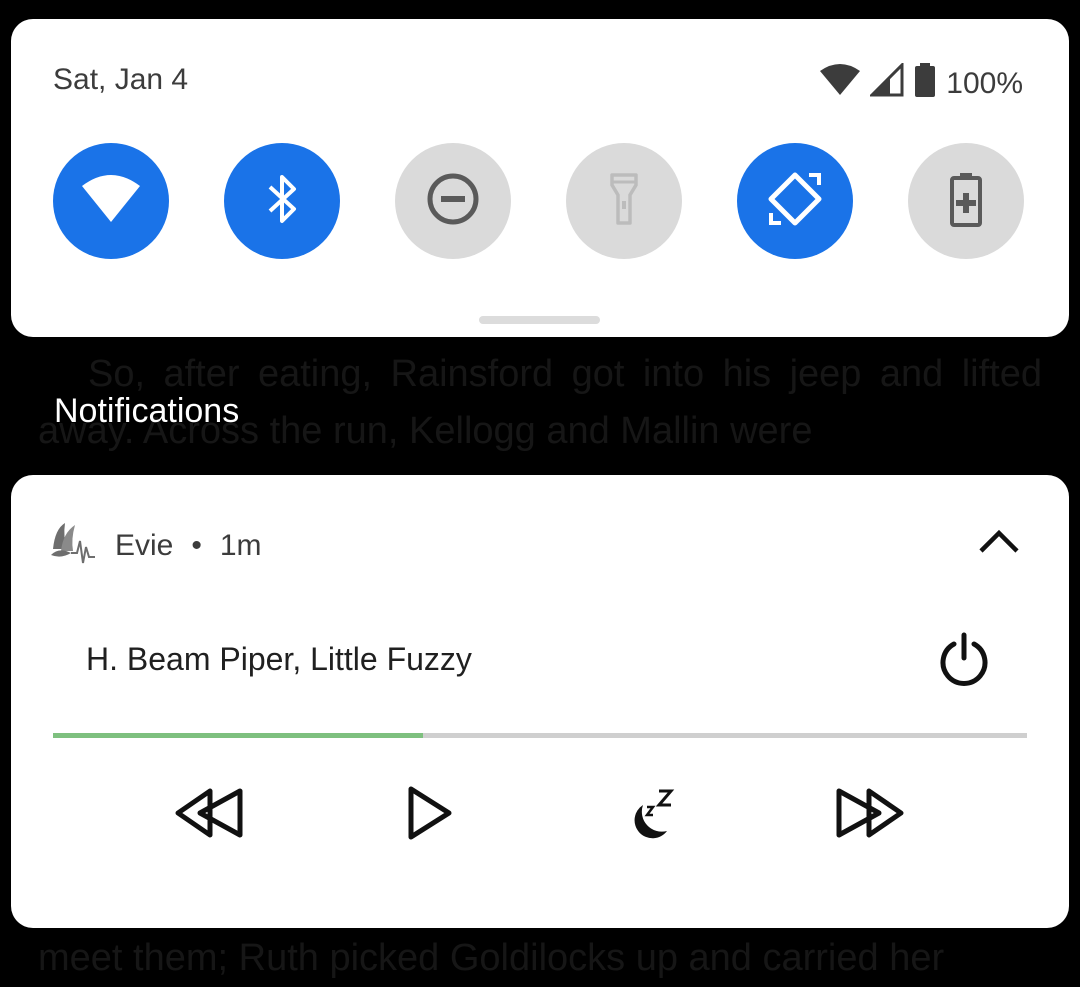 The width and height of the screenshot is (1080, 987). I want to click on do-not-disturb-icon, so click(453, 201).